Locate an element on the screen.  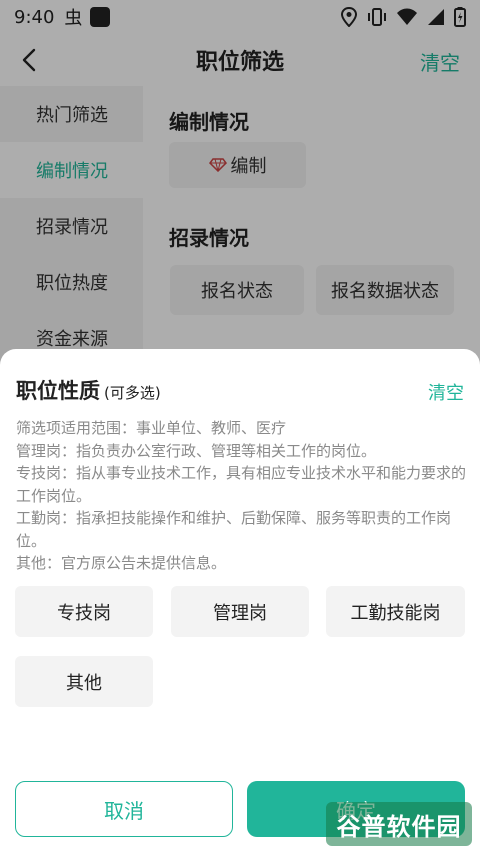
watermark-logo: 谷普软件园 is located at coordinates (399, 824).